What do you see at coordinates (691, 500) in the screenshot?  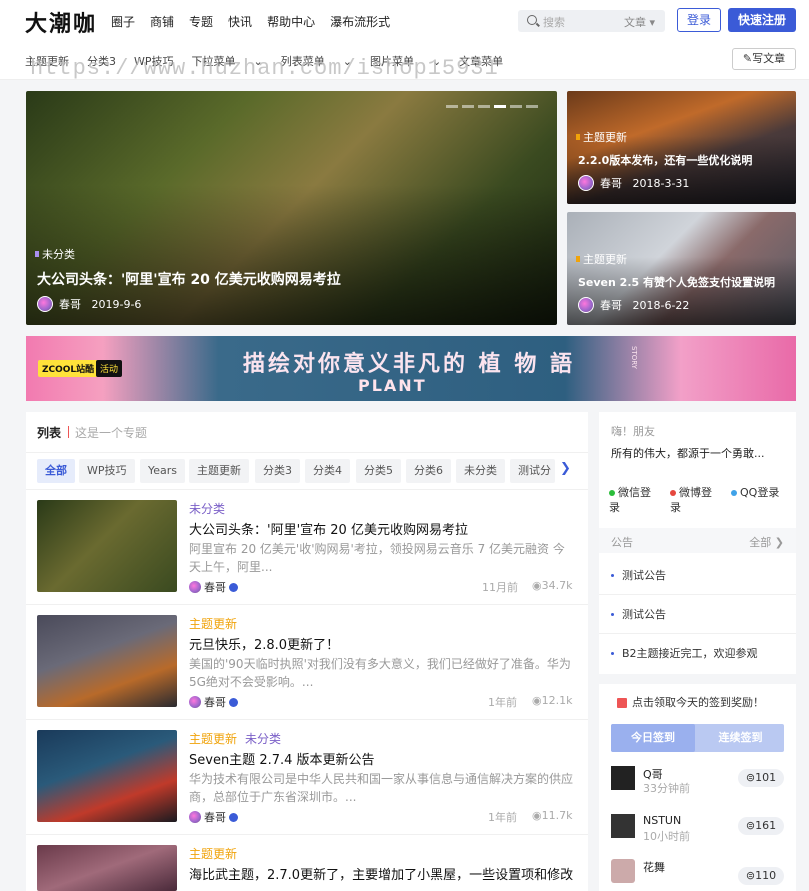 I see `weibo-login-label: 微博登录` at bounding box center [691, 500].